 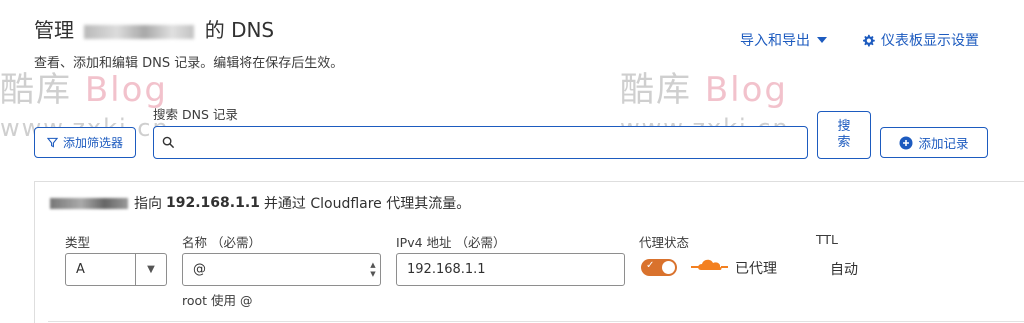 I want to click on page-title-suffix: 的 DNS, so click(x=239, y=30).